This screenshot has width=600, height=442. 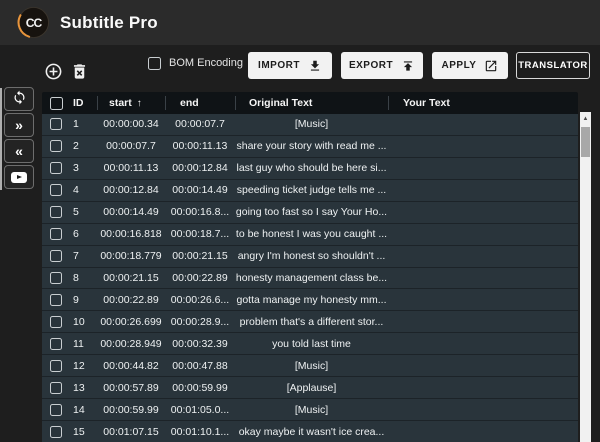 I want to click on sidebar-refresh-button, so click(x=19, y=99).